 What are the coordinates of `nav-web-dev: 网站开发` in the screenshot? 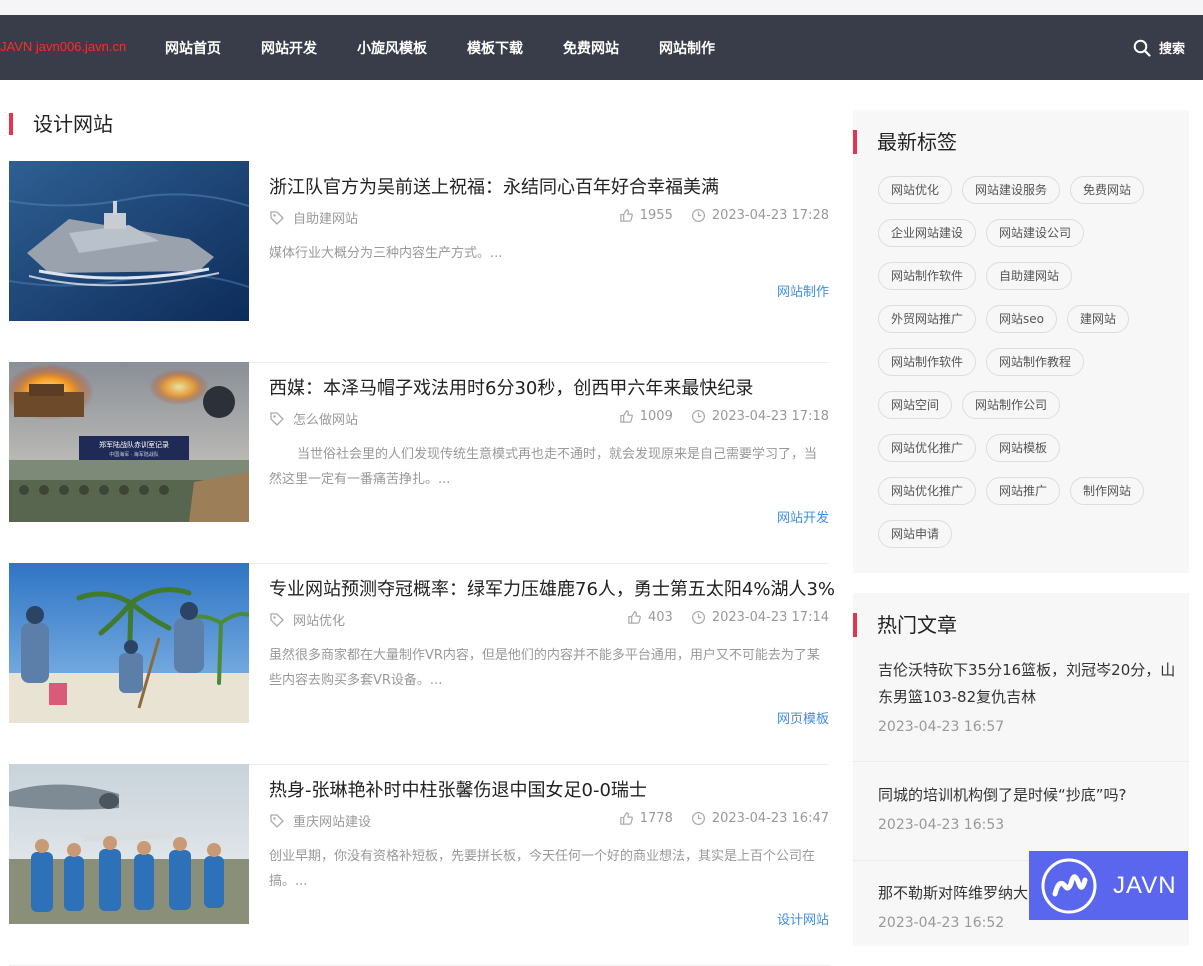 It's located at (289, 48).